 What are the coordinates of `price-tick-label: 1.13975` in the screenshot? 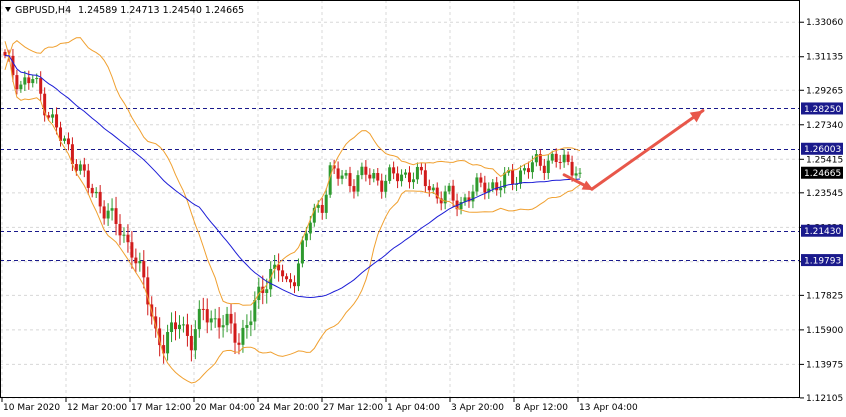 It's located at (824, 365).